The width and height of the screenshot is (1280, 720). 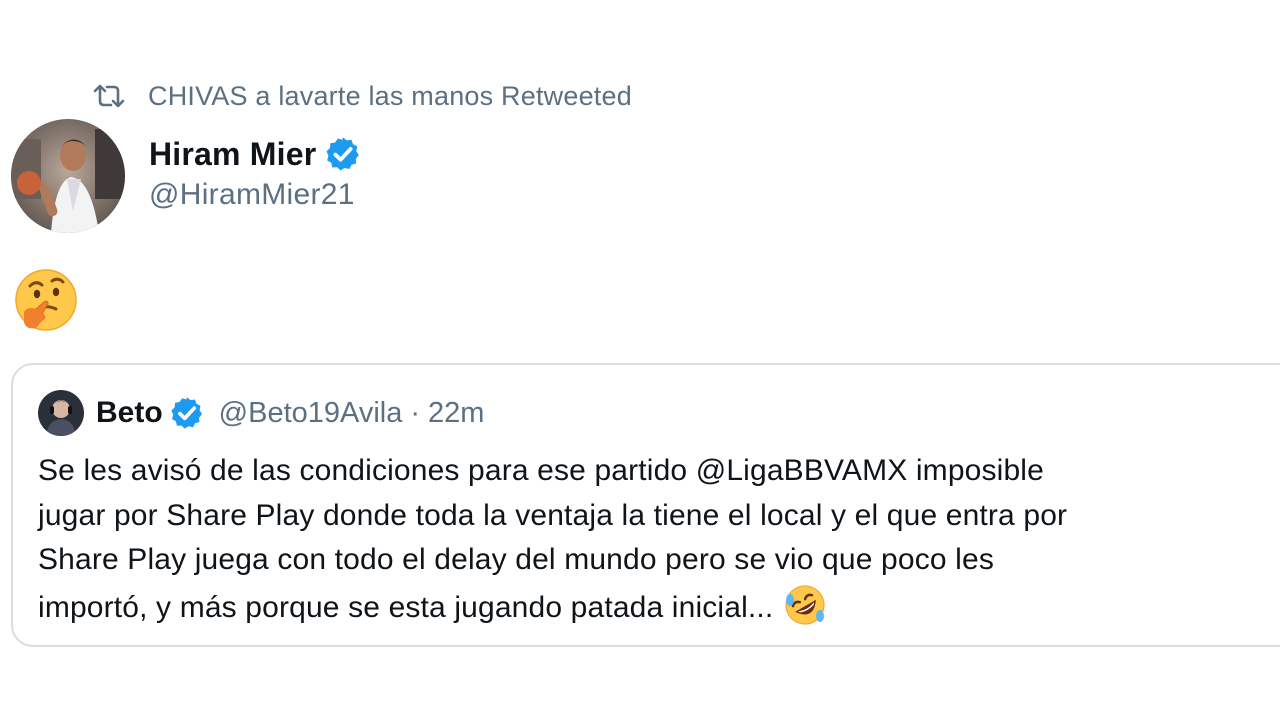 I want to click on author-avatar, so click(x=68, y=176).